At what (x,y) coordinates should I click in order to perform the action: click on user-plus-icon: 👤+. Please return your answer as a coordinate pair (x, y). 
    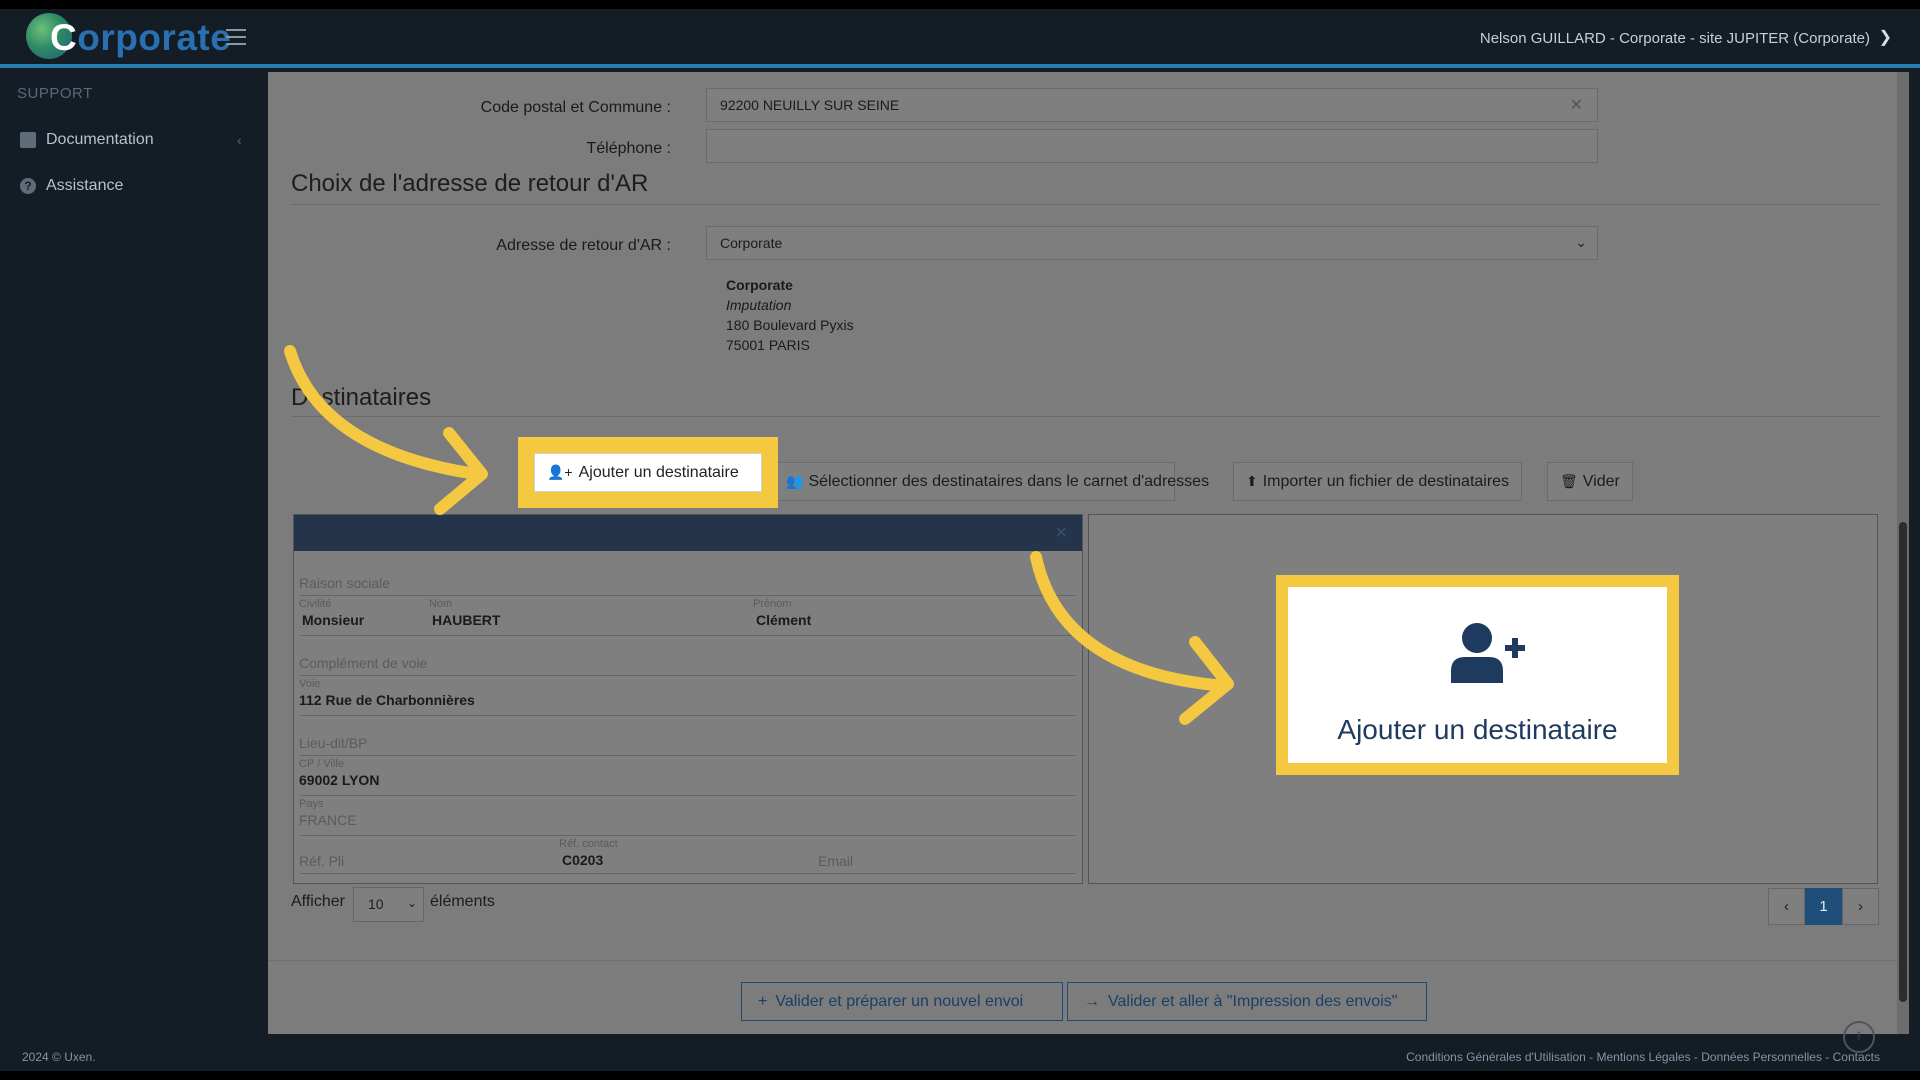
    Looking at the image, I should click on (560, 472).